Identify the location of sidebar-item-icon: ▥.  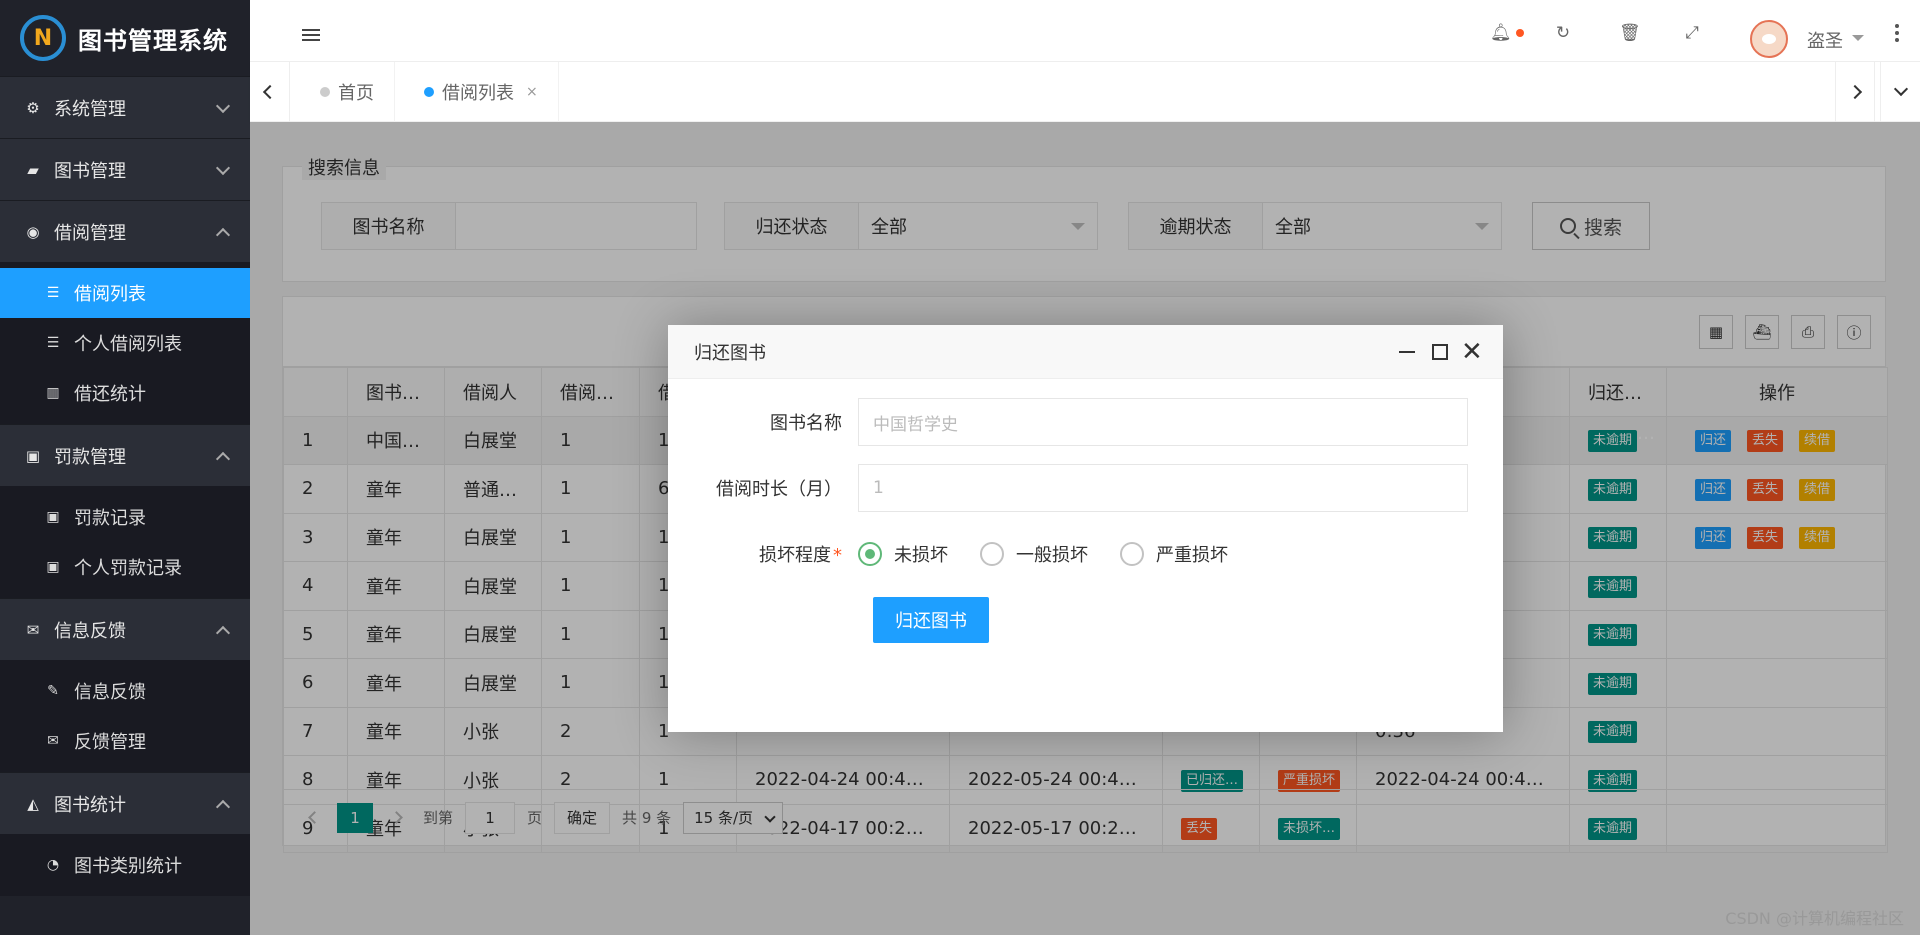
(53, 393).